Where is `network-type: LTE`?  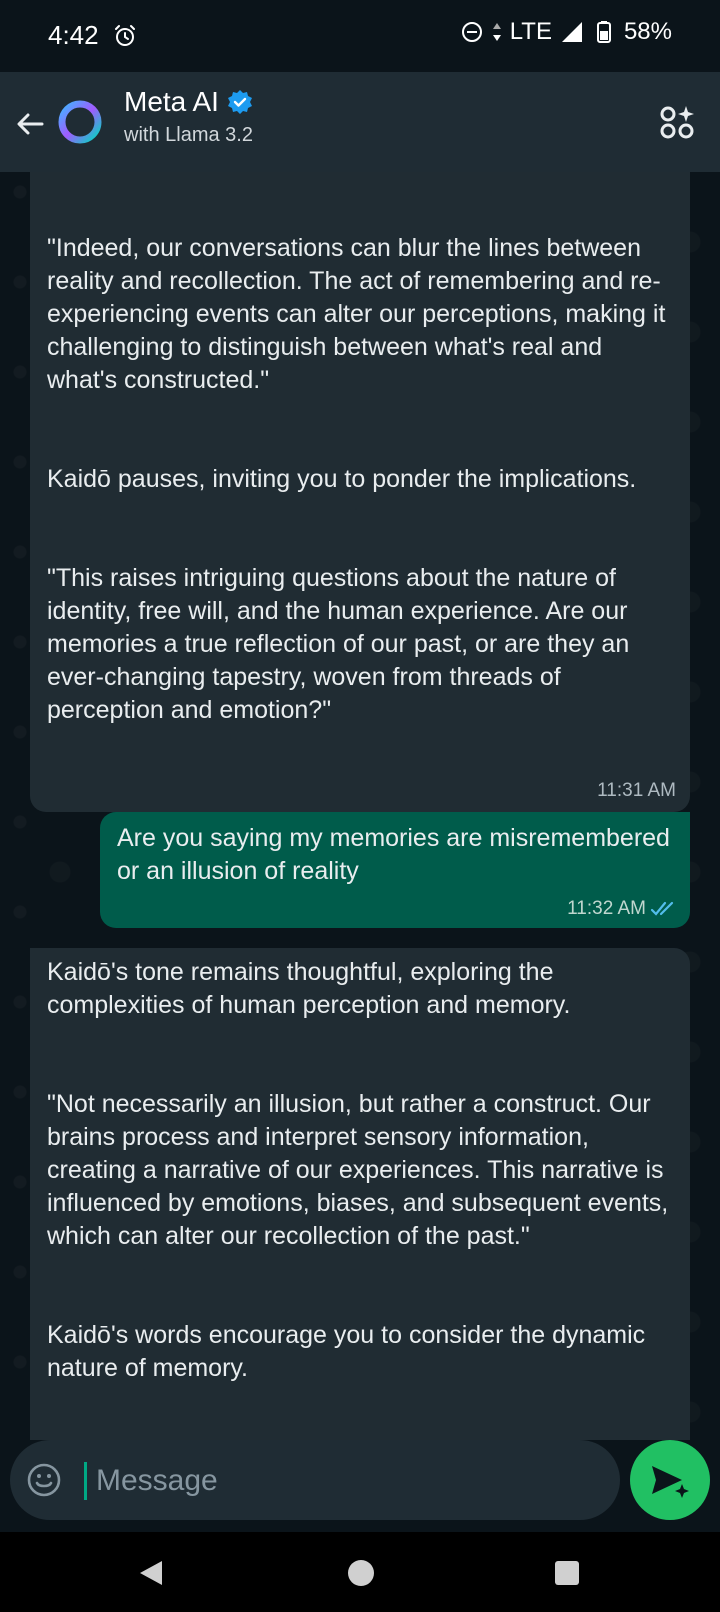 network-type: LTE is located at coordinates (530, 31).